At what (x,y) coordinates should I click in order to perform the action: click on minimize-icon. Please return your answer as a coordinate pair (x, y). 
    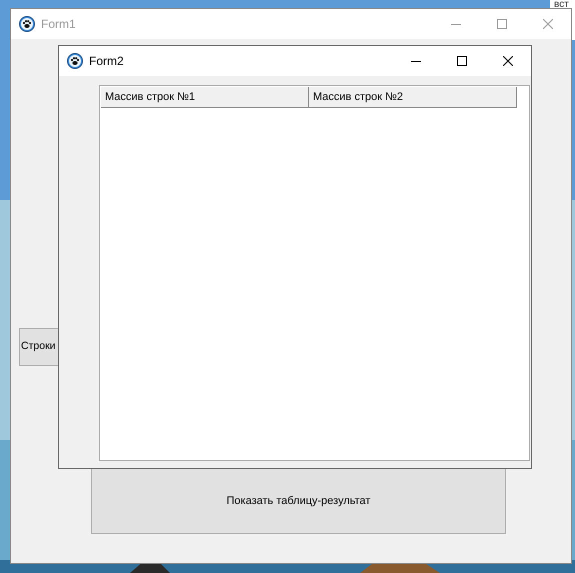
    Looking at the image, I should click on (416, 61).